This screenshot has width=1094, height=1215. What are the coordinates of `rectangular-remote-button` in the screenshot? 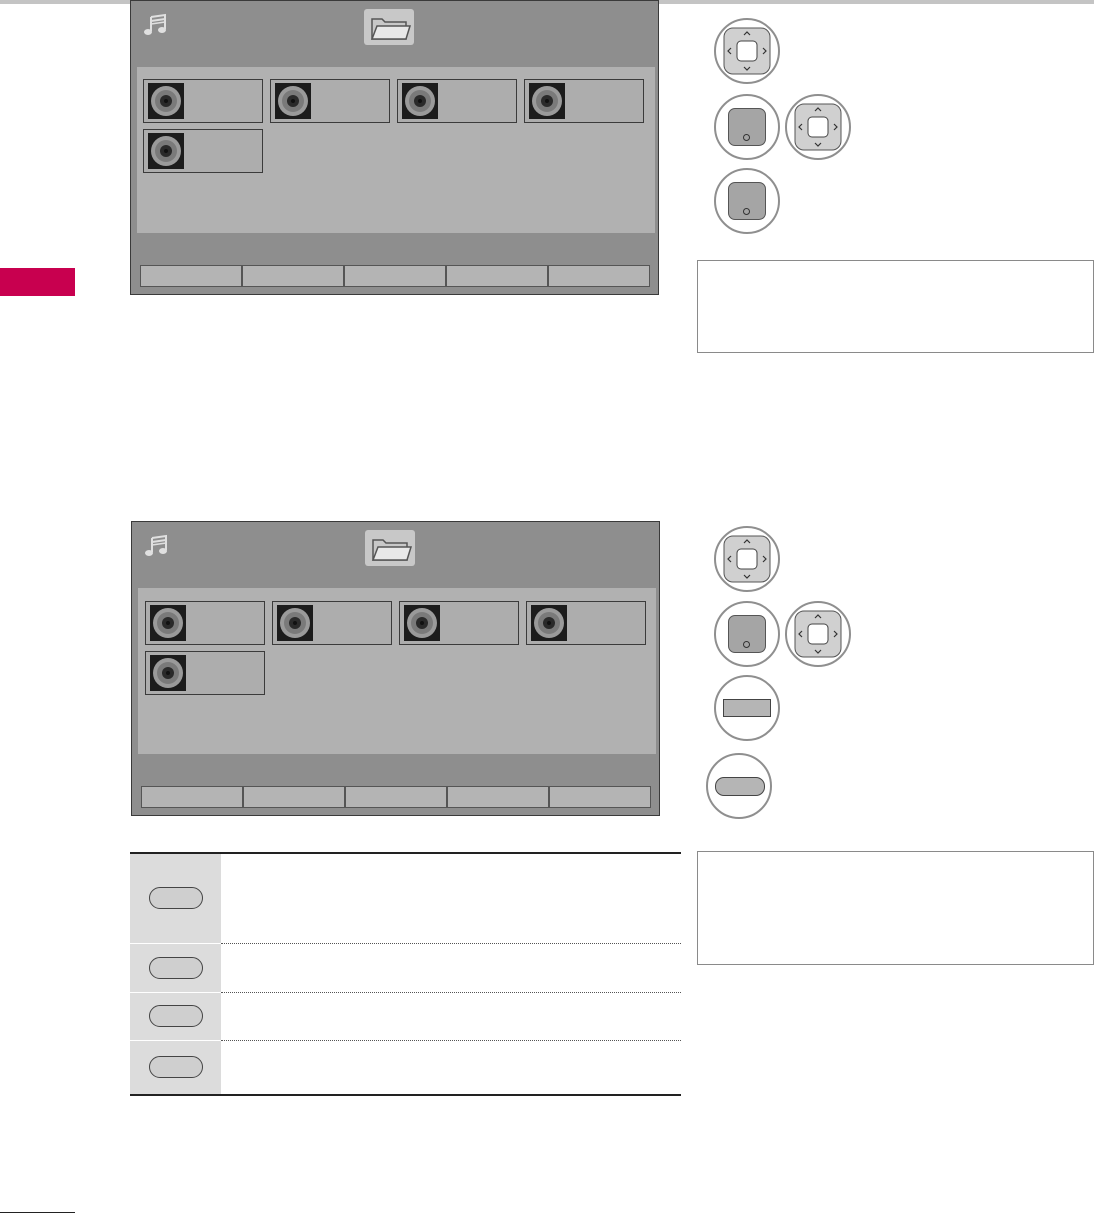 It's located at (747, 708).